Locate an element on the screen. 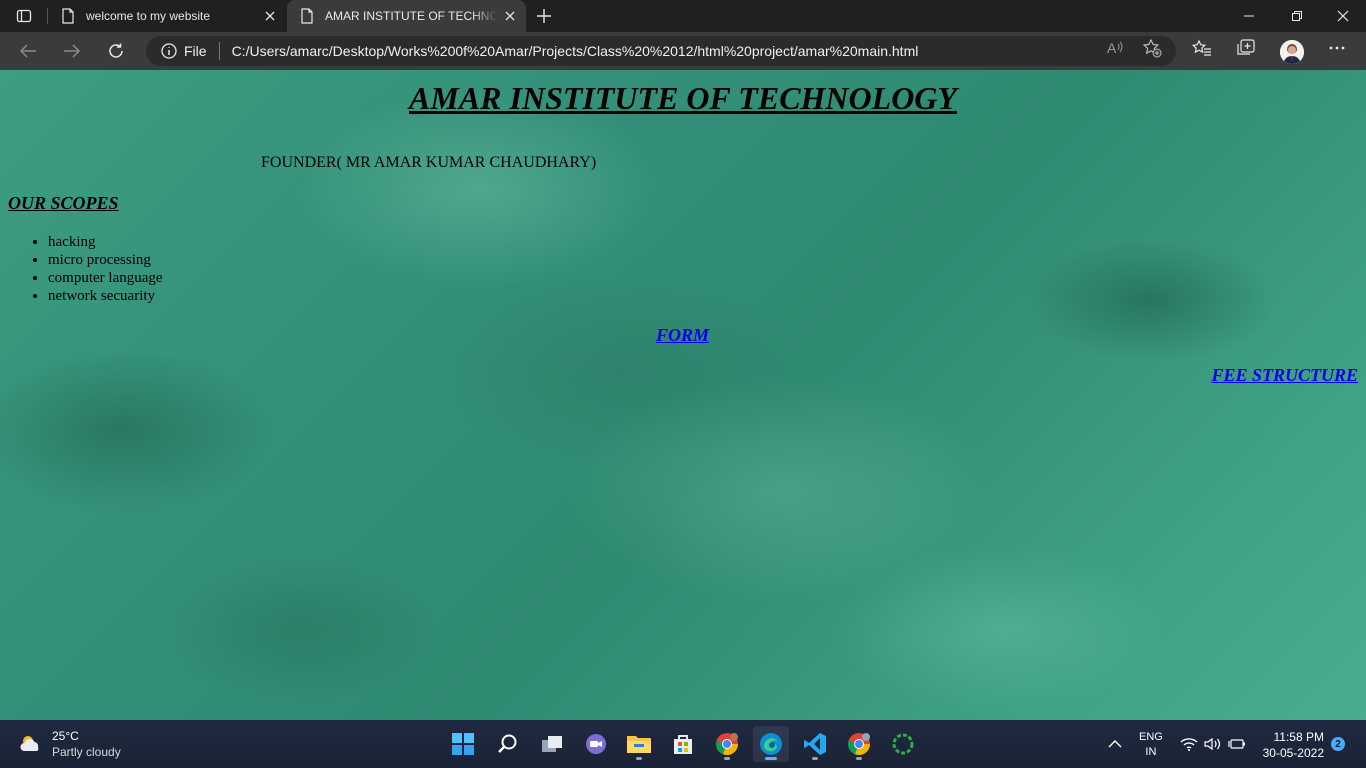 The image size is (1366, 768). system-clock: 11:58 PM 30-05-2022 is located at coordinates (1291, 745).